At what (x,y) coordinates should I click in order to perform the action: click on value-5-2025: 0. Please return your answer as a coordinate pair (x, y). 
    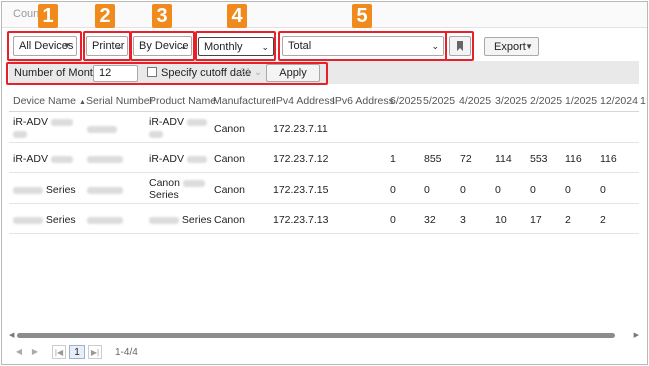
    Looking at the image, I should click on (427, 190).